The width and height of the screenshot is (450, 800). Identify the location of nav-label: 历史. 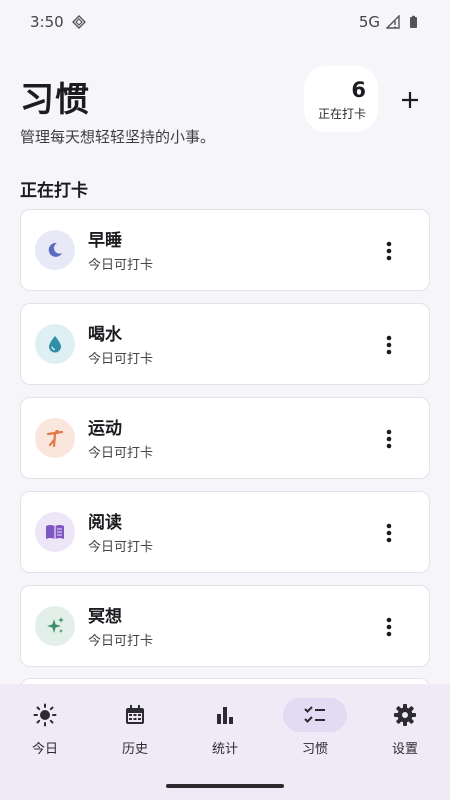
(134, 749).